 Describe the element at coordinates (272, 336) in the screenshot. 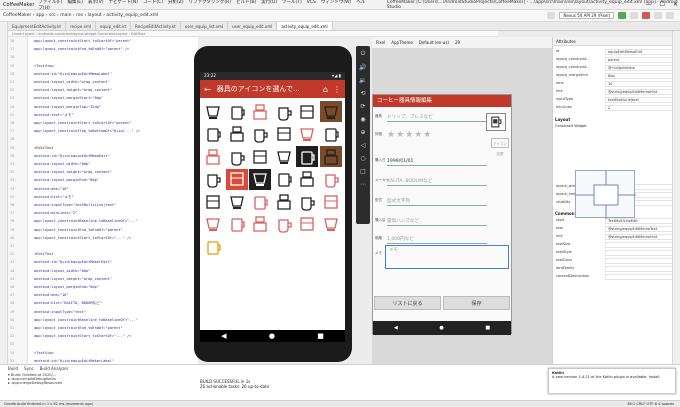

I see `nav-home-icon: ●` at that location.